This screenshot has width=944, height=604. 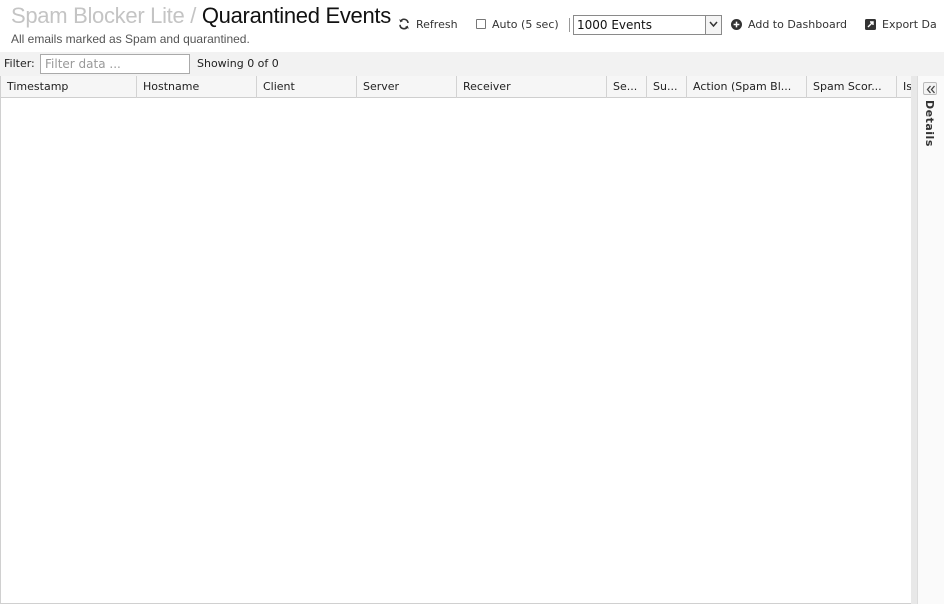 I want to click on export-icon, so click(x=870, y=24).